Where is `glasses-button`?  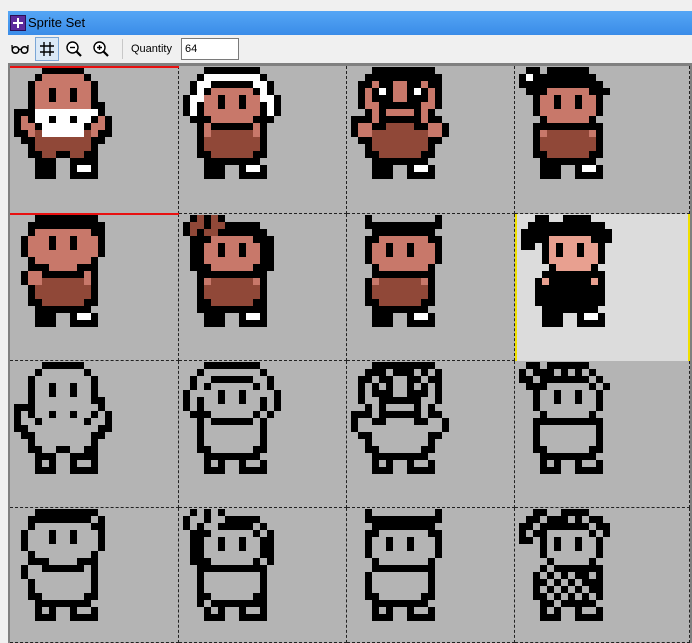 glasses-button is located at coordinates (20, 49).